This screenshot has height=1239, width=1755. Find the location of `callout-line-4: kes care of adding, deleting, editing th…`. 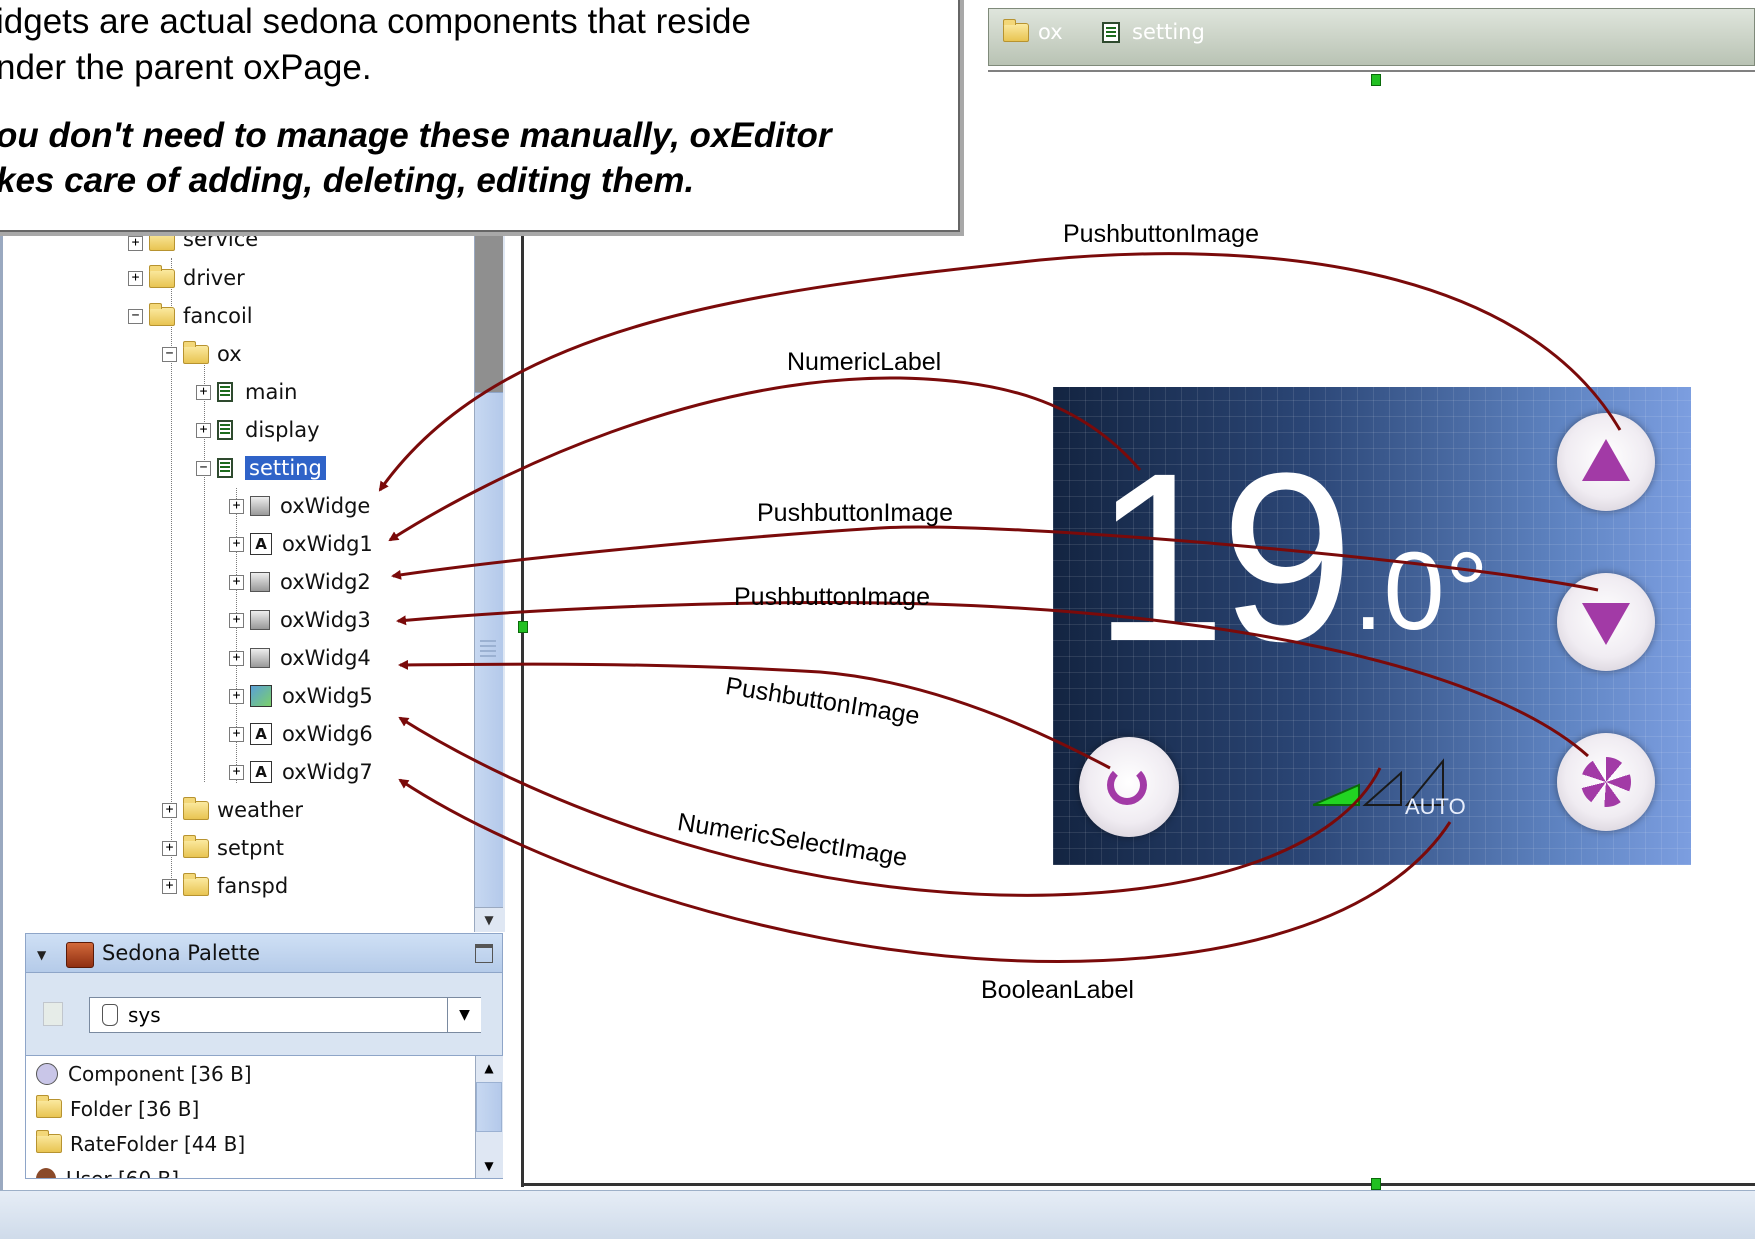

callout-line-4: kes care of adding, deleting, editing th… is located at coordinates (347, 180).